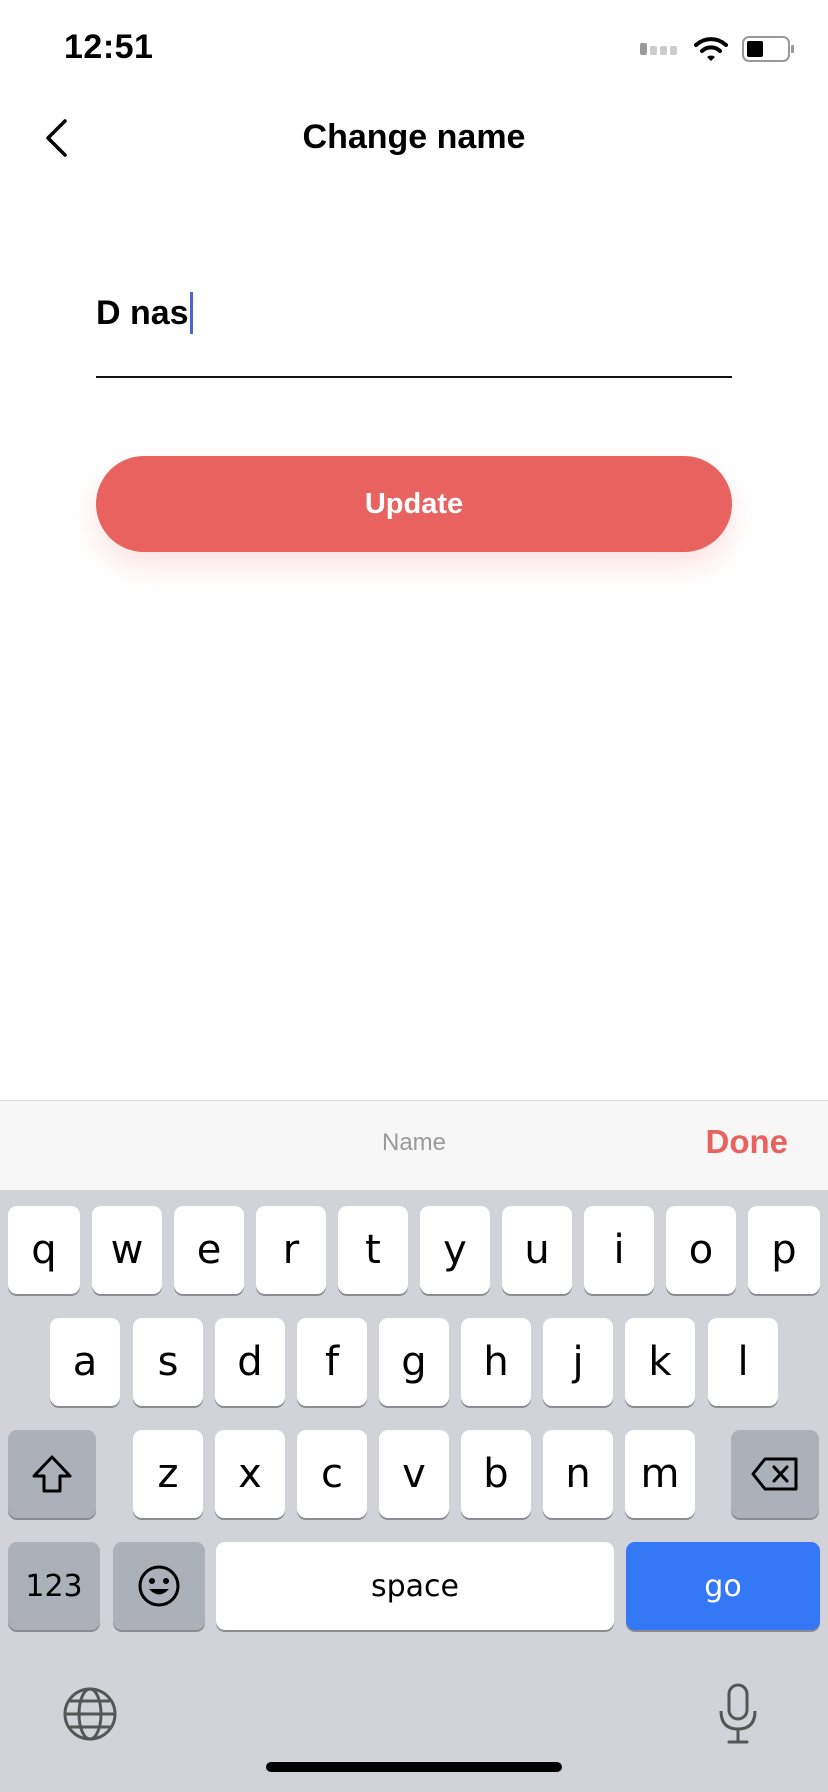 This screenshot has width=828, height=1792. I want to click on dictation-button, so click(738, 1714).